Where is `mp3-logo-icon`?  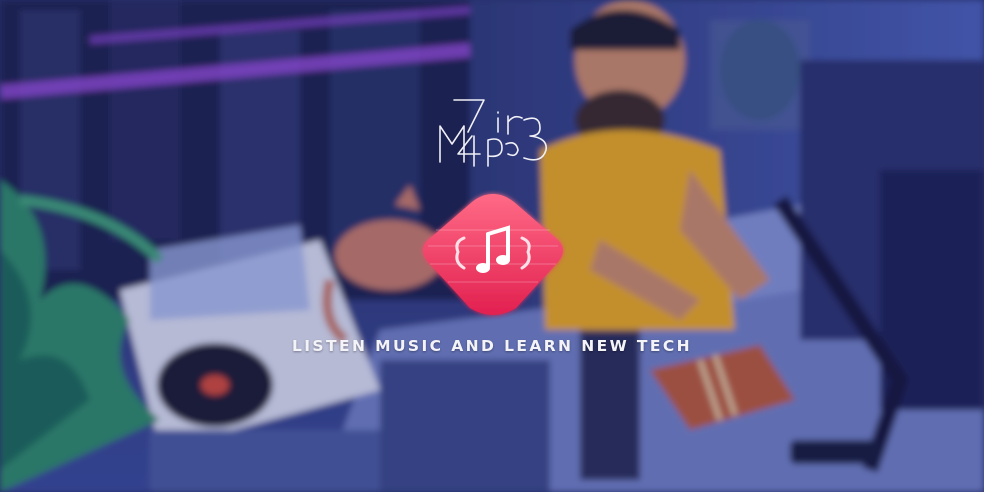
mp3-logo-icon is located at coordinates (496, 132).